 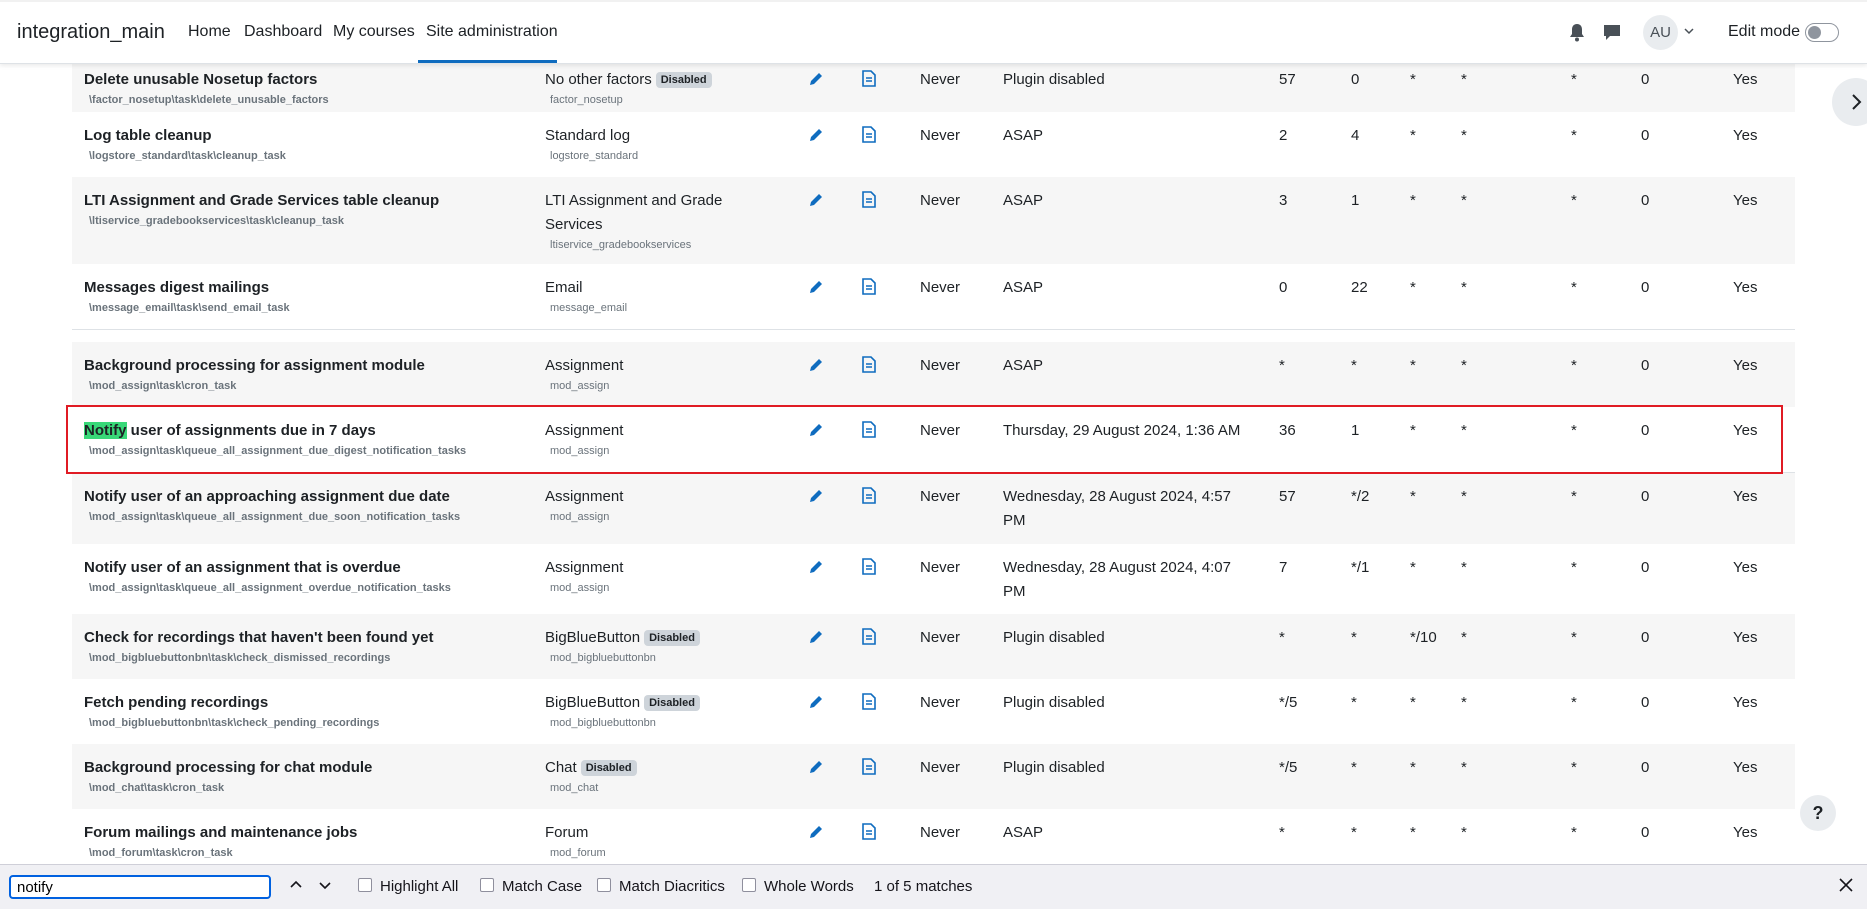 What do you see at coordinates (1814, 32) in the screenshot?
I see `toggle-knob` at bounding box center [1814, 32].